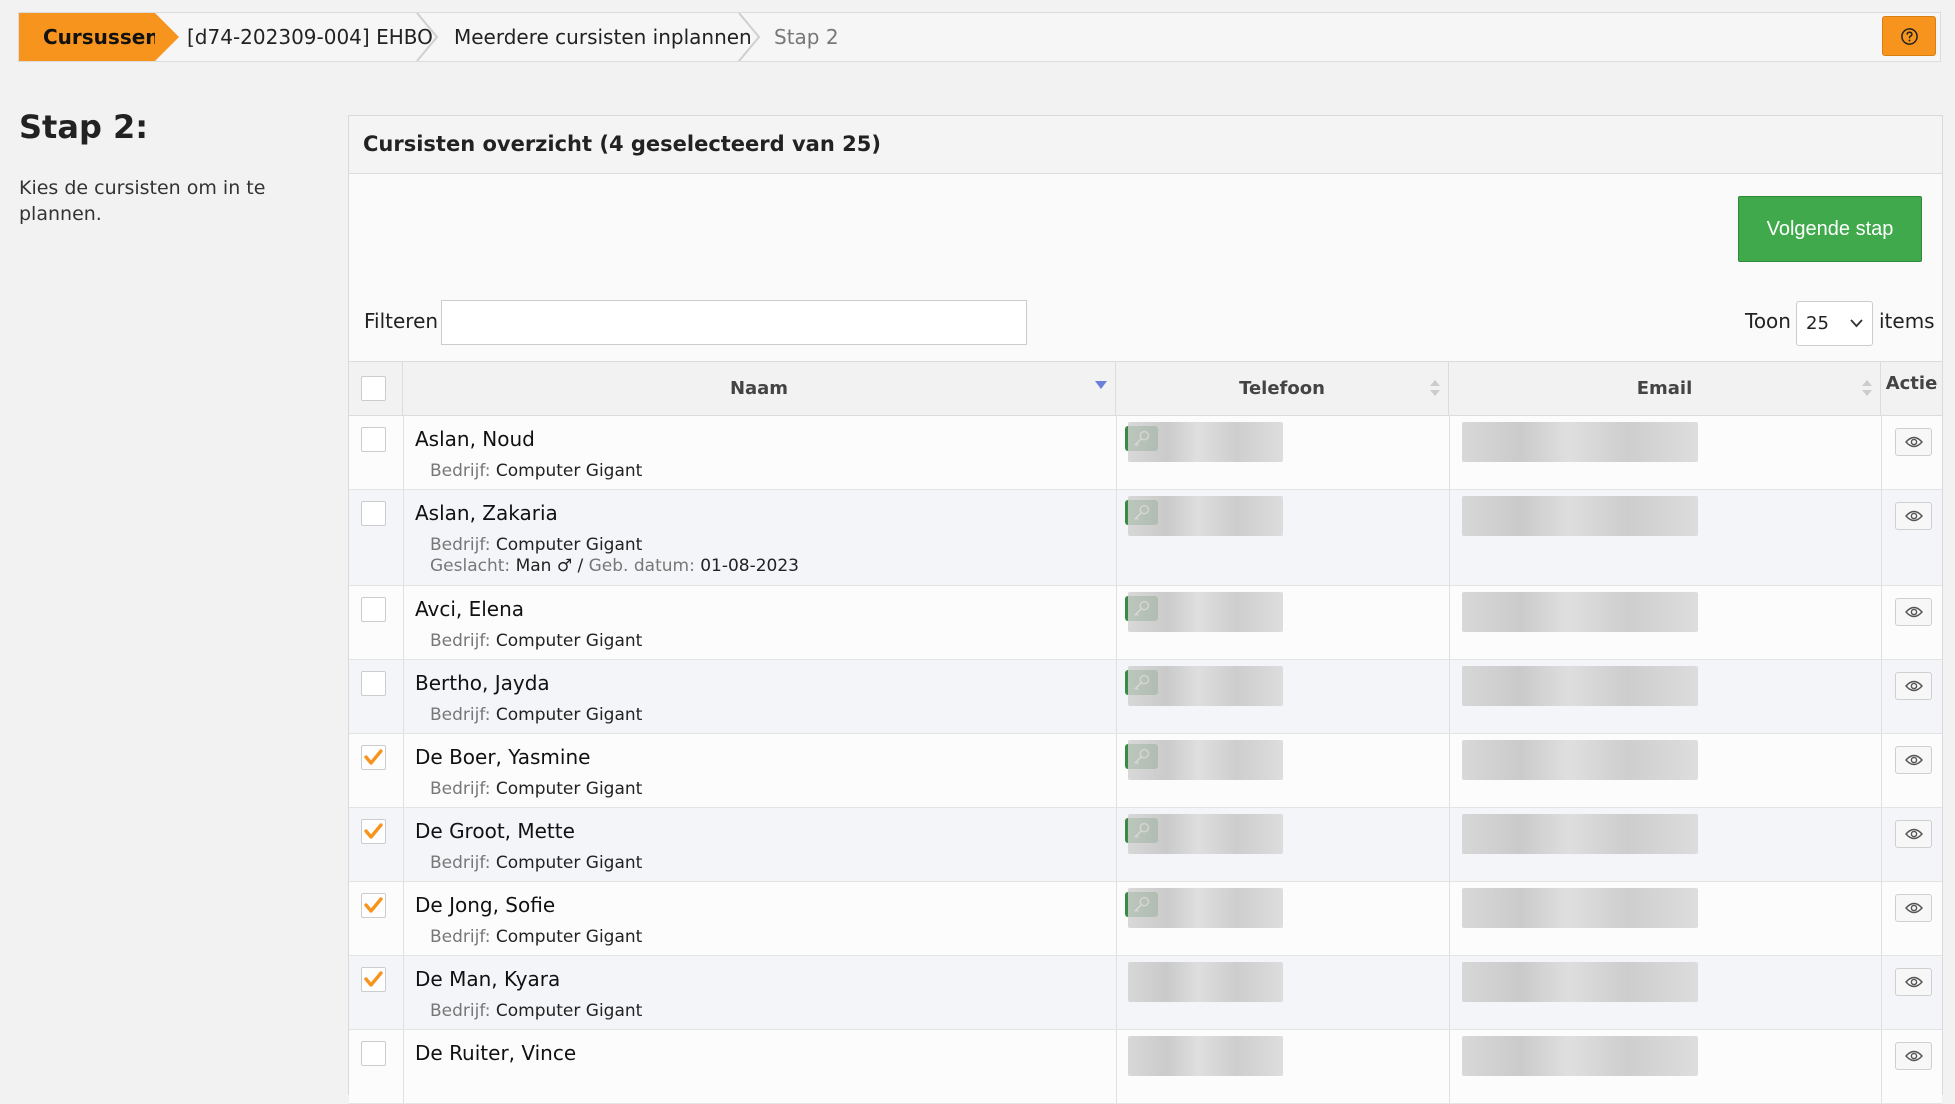 Image resolution: width=1955 pixels, height=1104 pixels. What do you see at coordinates (475, 439) in the screenshot?
I see `cursist-name: Aslan, Noud` at bounding box center [475, 439].